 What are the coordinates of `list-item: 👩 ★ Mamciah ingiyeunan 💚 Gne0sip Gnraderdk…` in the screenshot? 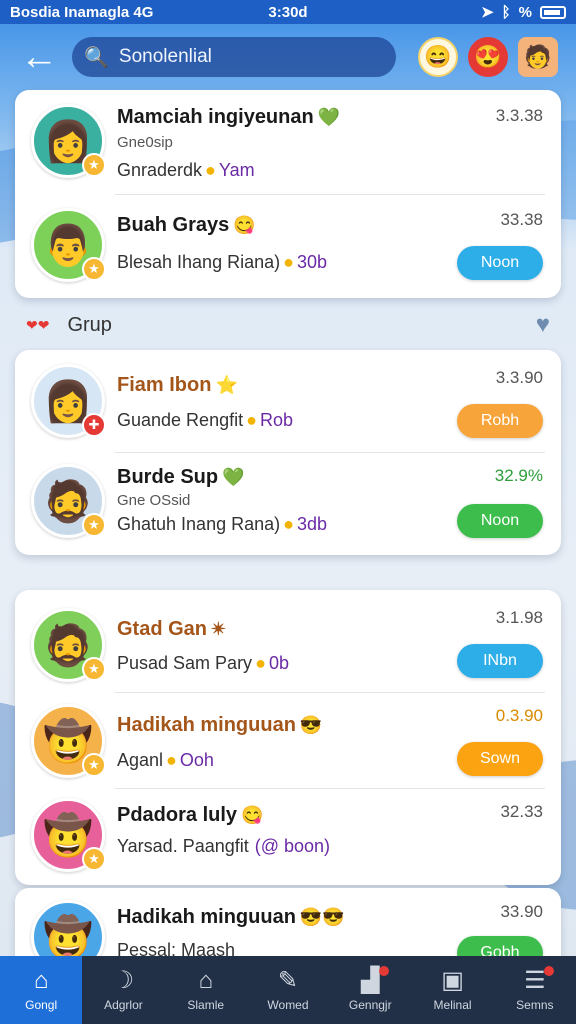 It's located at (288, 142).